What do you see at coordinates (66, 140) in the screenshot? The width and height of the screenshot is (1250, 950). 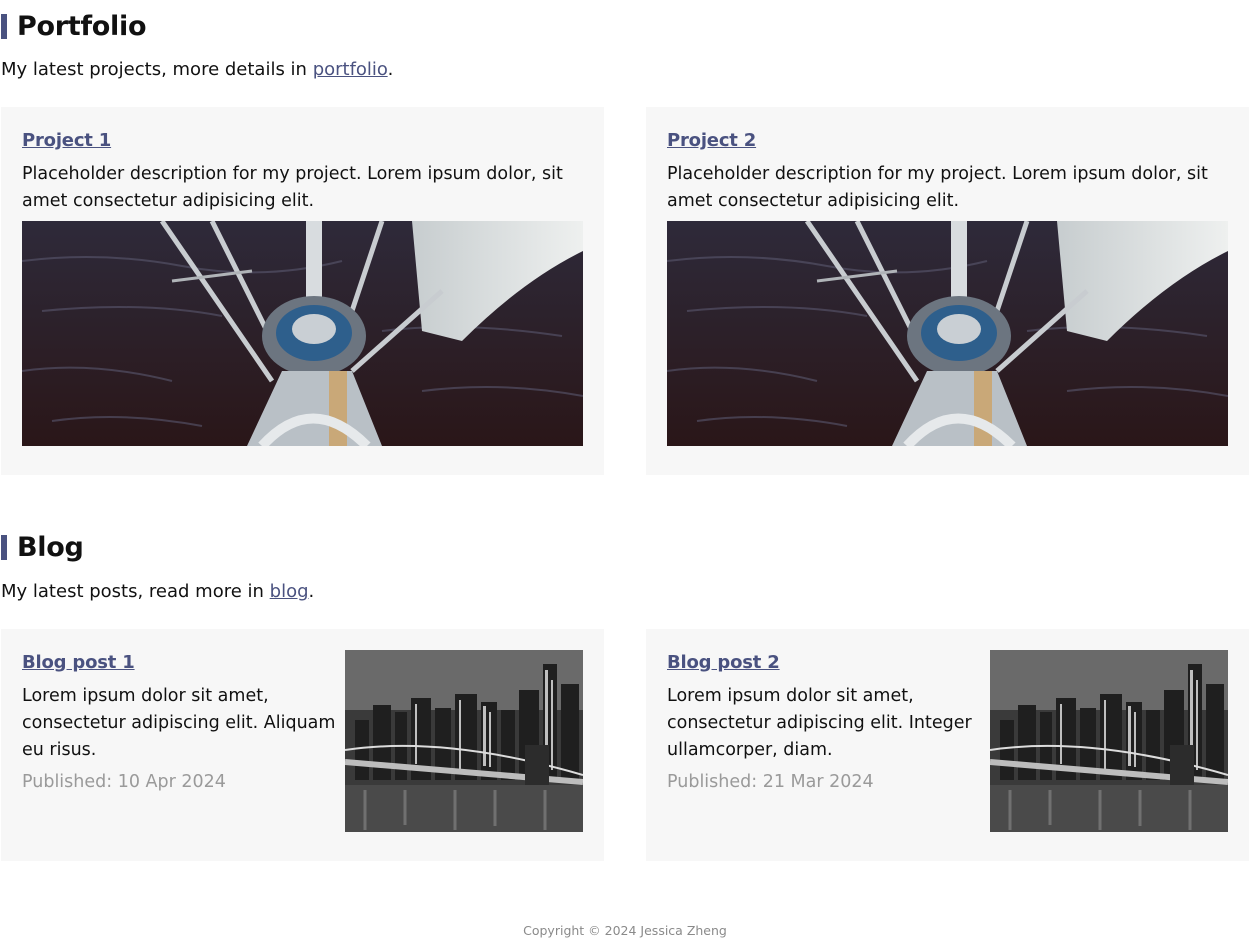 I see `project-title-link: Project 1` at bounding box center [66, 140].